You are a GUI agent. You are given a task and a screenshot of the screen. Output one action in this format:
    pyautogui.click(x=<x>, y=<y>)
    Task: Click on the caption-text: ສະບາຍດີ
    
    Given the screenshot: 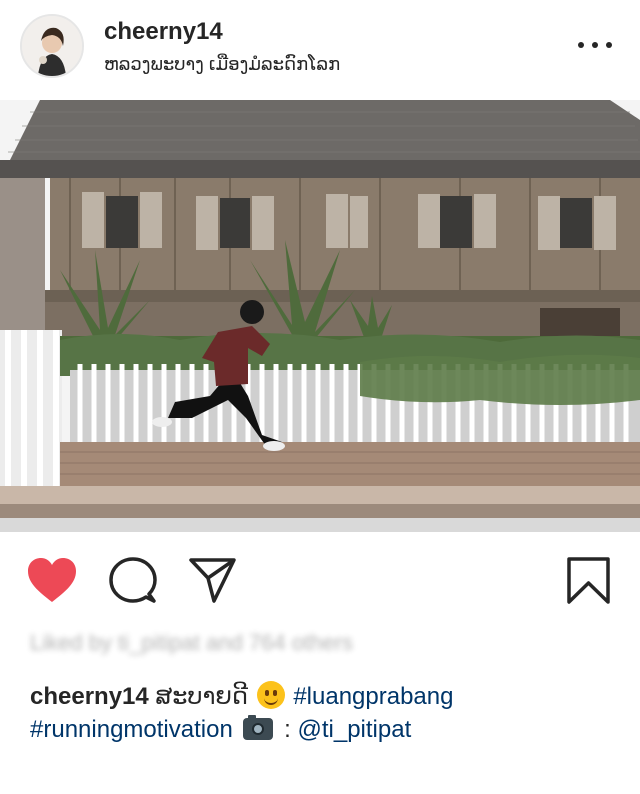 What is the action you would take?
    pyautogui.click(x=201, y=696)
    